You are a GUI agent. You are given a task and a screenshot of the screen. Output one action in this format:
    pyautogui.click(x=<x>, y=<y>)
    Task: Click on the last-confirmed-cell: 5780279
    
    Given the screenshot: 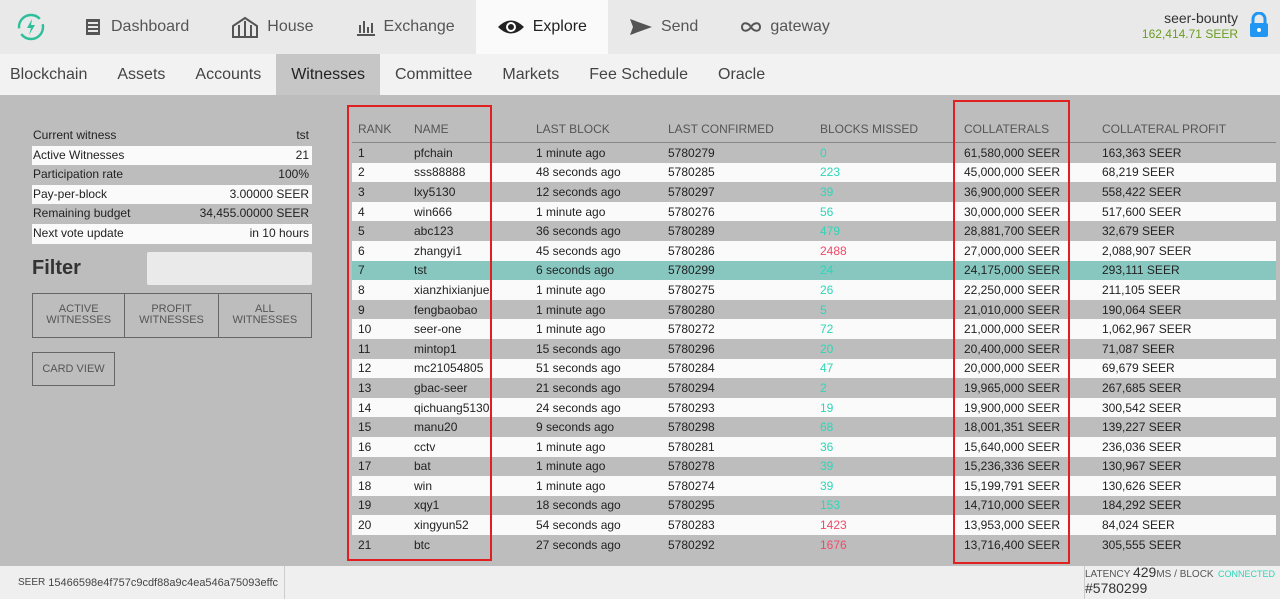 What is the action you would take?
    pyautogui.click(x=691, y=152)
    